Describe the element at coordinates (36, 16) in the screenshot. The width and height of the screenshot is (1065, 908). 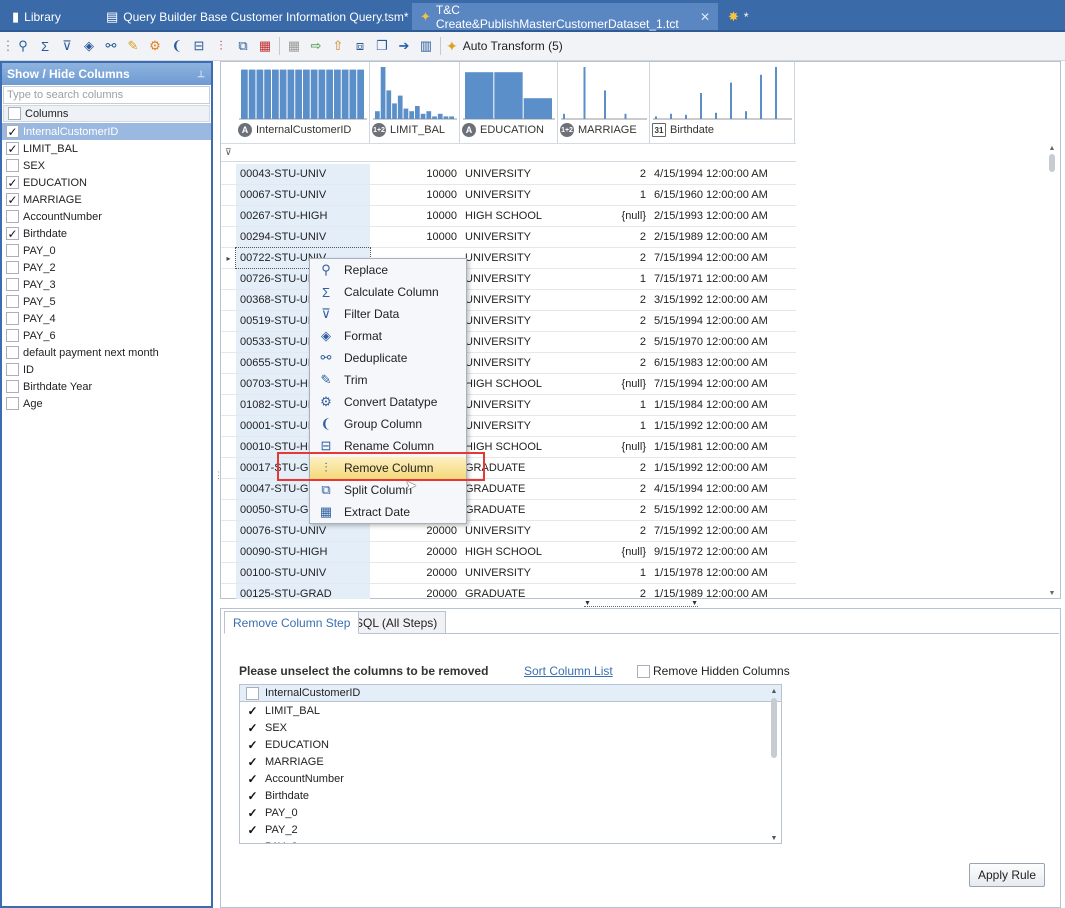
I see `tab-library: ▮ Library` at that location.